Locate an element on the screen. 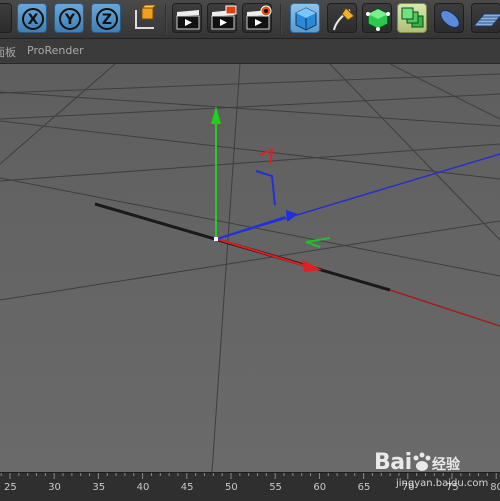  cube-primitive-button is located at coordinates (305, 18).